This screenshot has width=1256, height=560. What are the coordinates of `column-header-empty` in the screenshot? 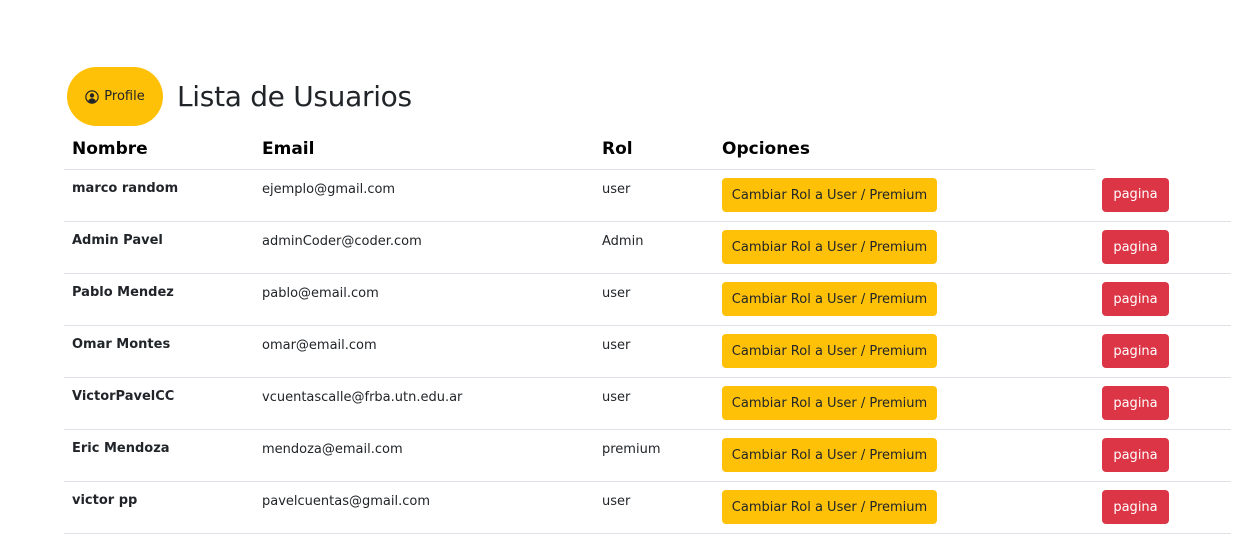 It's located at (1163, 149).